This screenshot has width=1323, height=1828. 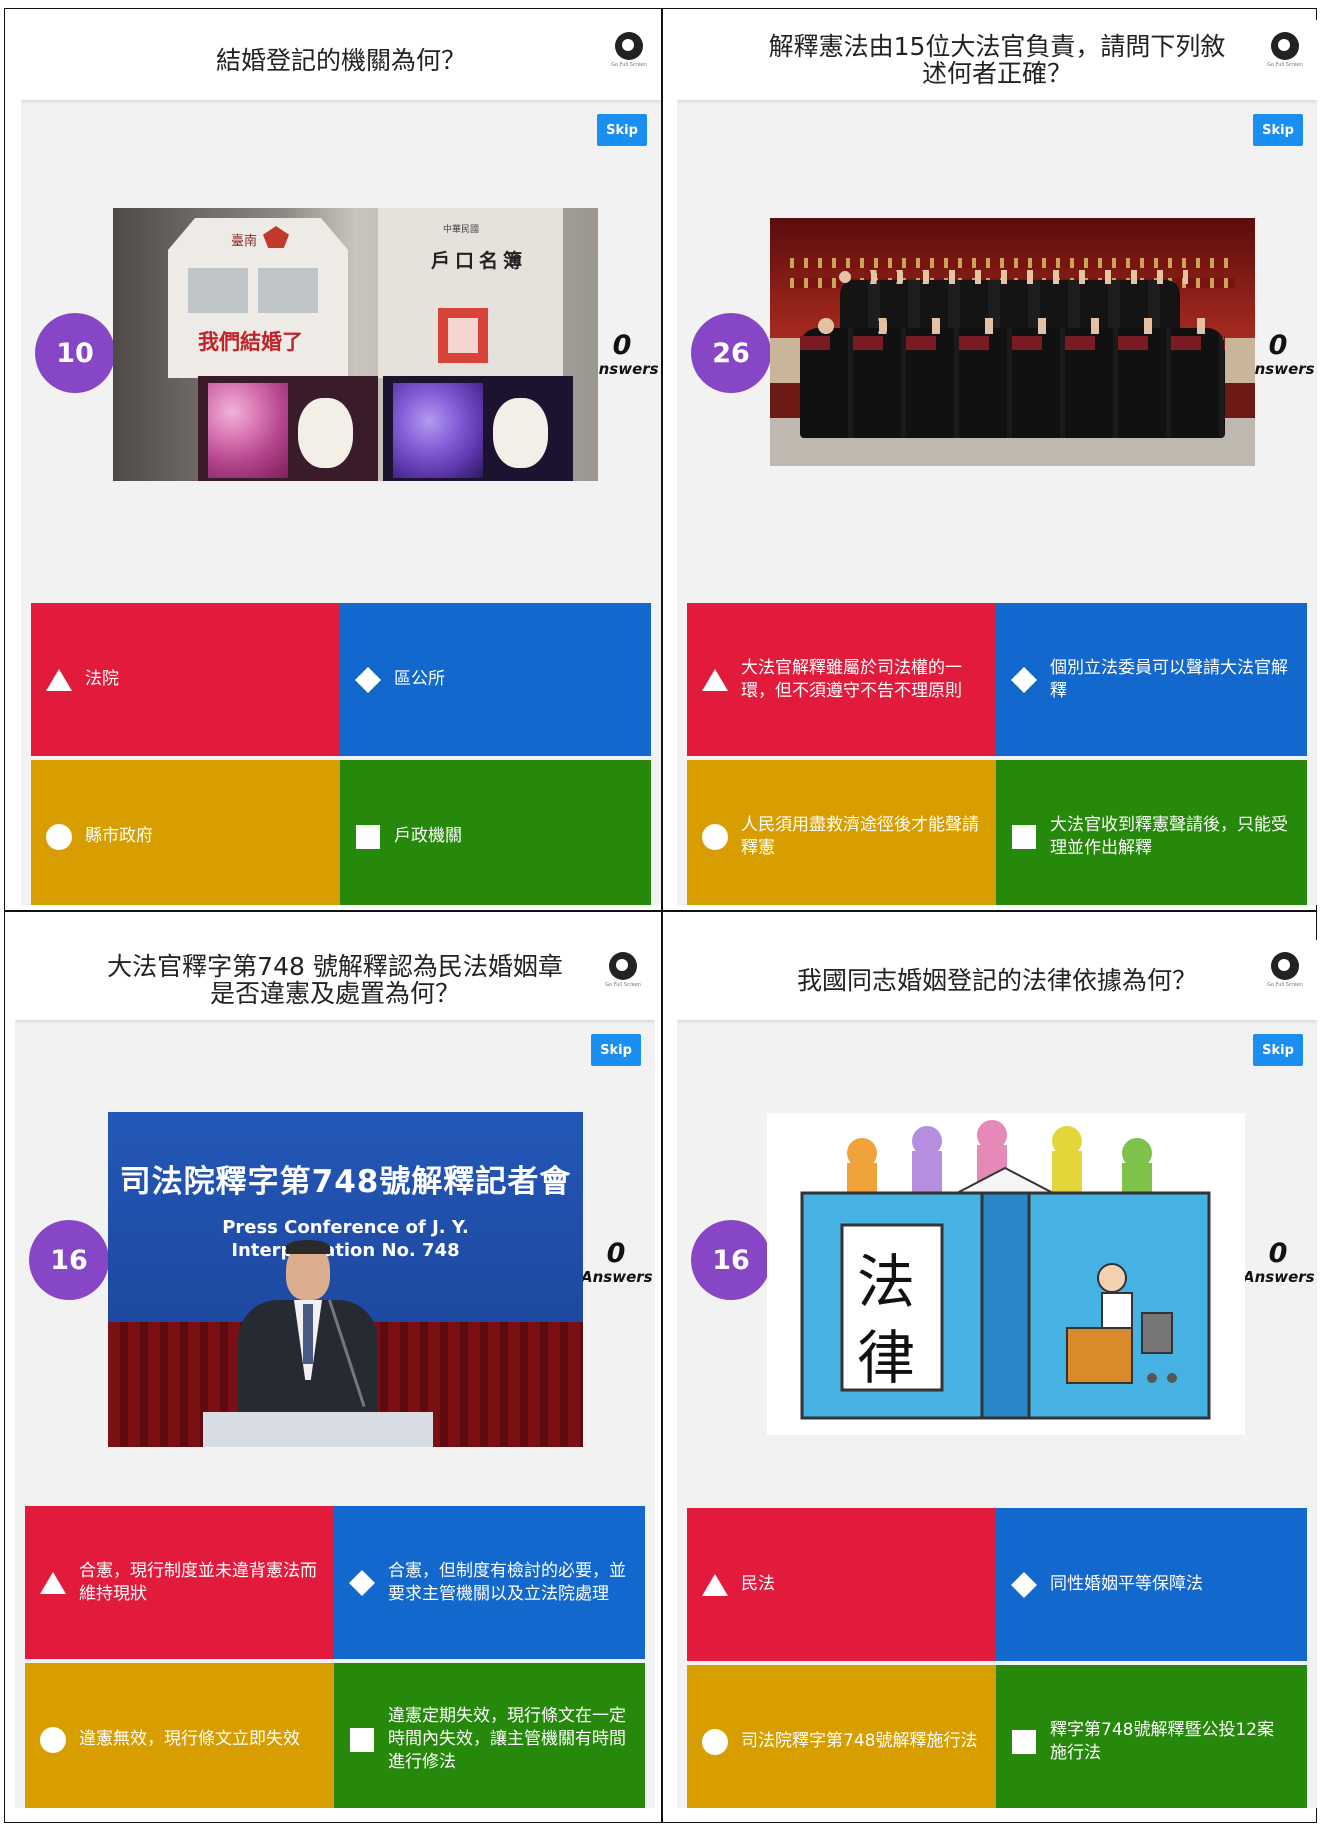 I want to click on answer-option-4: 戶政機關, so click(x=495, y=832).